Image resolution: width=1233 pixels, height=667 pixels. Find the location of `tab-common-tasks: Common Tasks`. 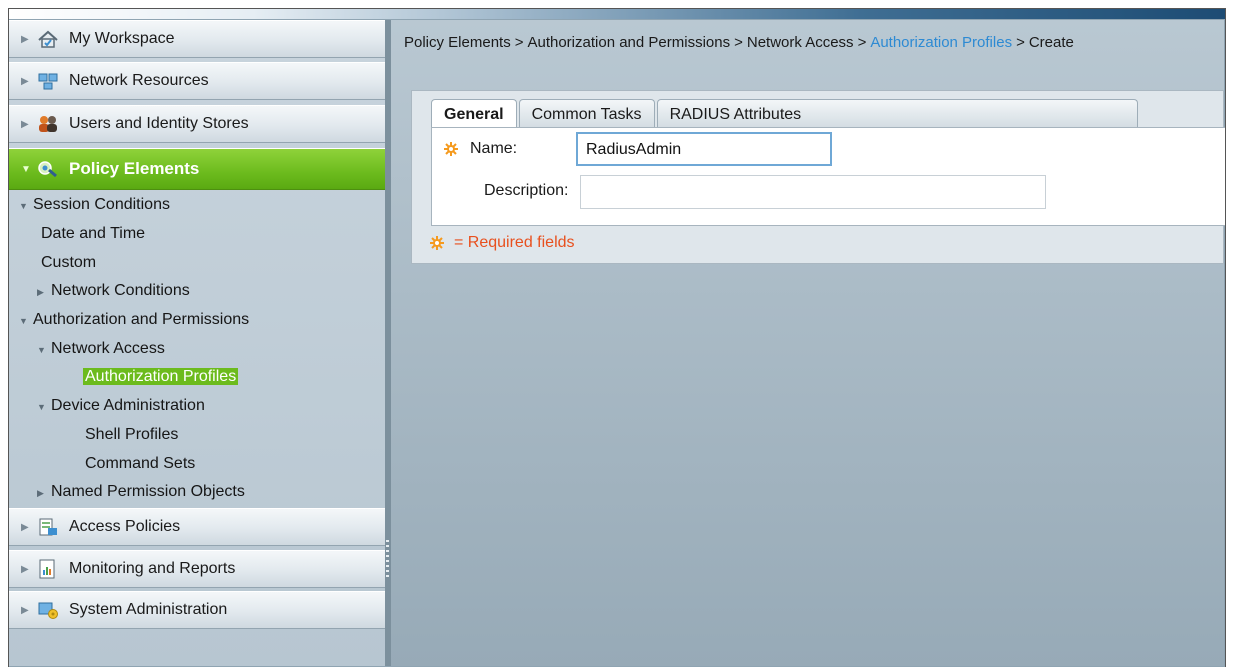

tab-common-tasks: Common Tasks is located at coordinates (586, 113).